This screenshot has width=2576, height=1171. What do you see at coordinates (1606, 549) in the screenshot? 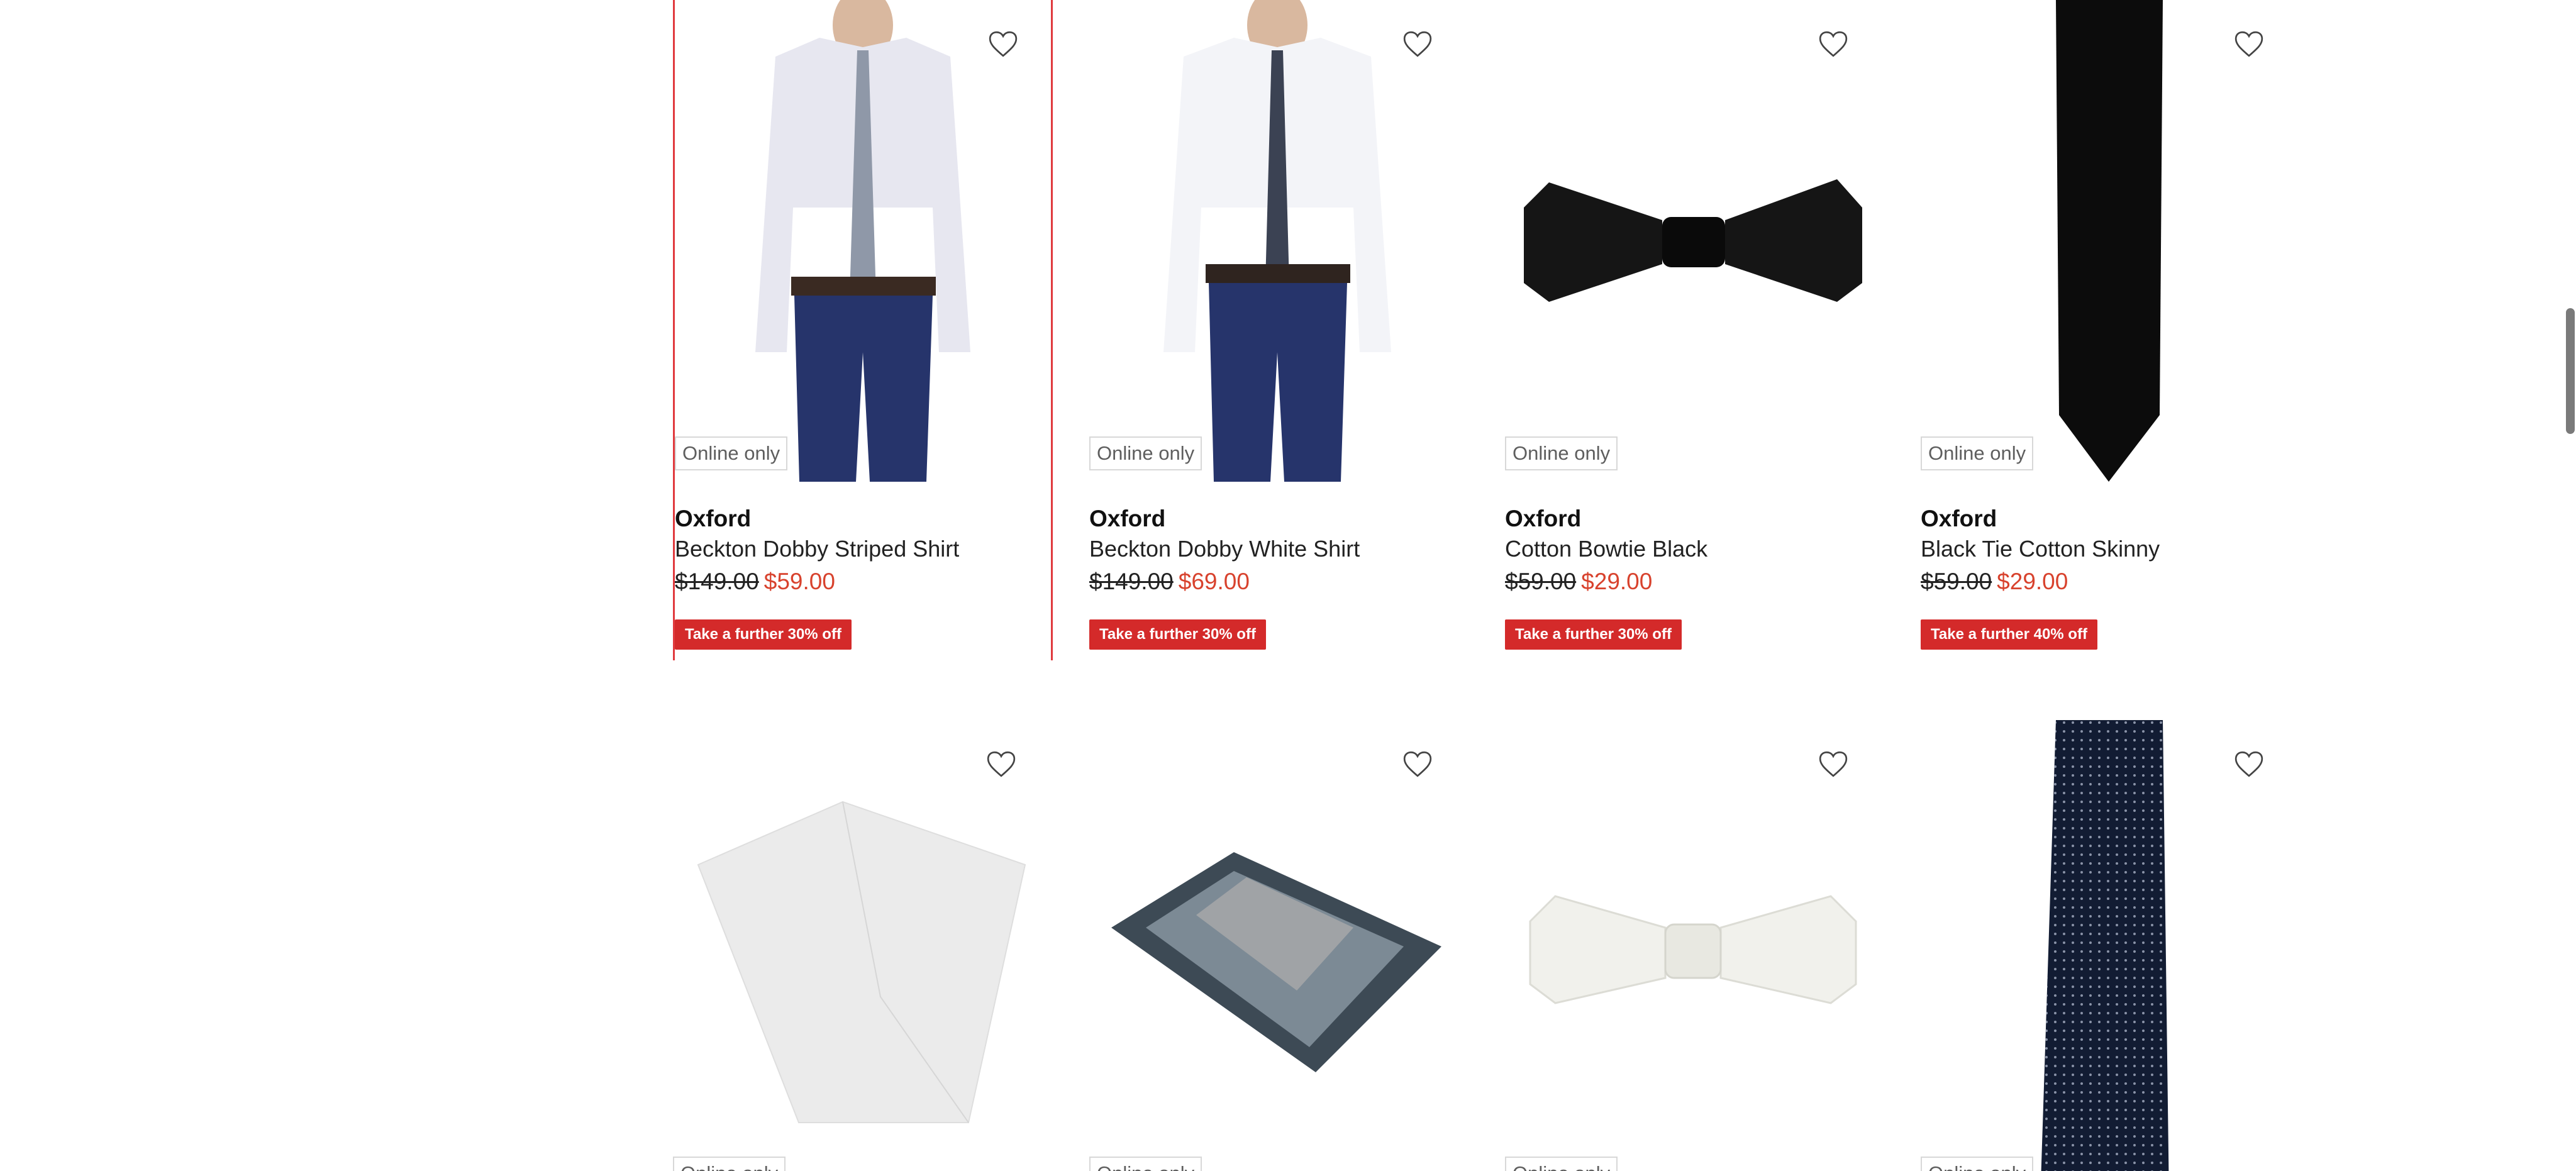
I see `product-name: Cotton Bowtie Black` at bounding box center [1606, 549].